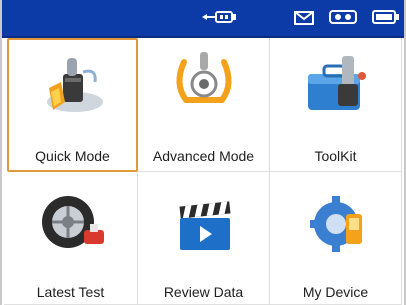 This screenshot has height=305, width=406. I want to click on quick-mode-tile: Quick Mode, so click(72, 105).